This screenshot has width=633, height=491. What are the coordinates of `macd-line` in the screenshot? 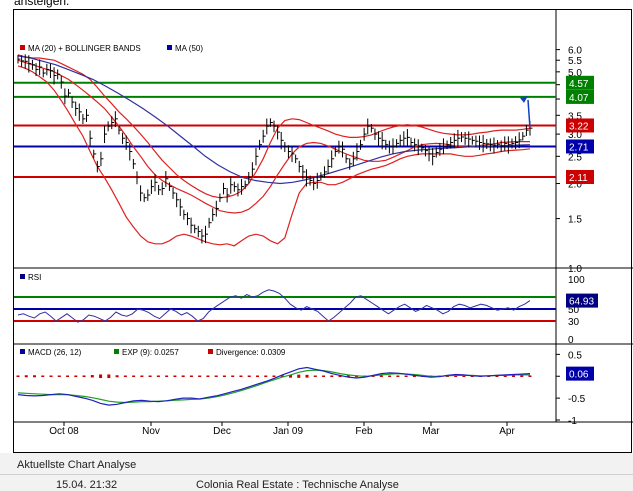 It's located at (274, 386).